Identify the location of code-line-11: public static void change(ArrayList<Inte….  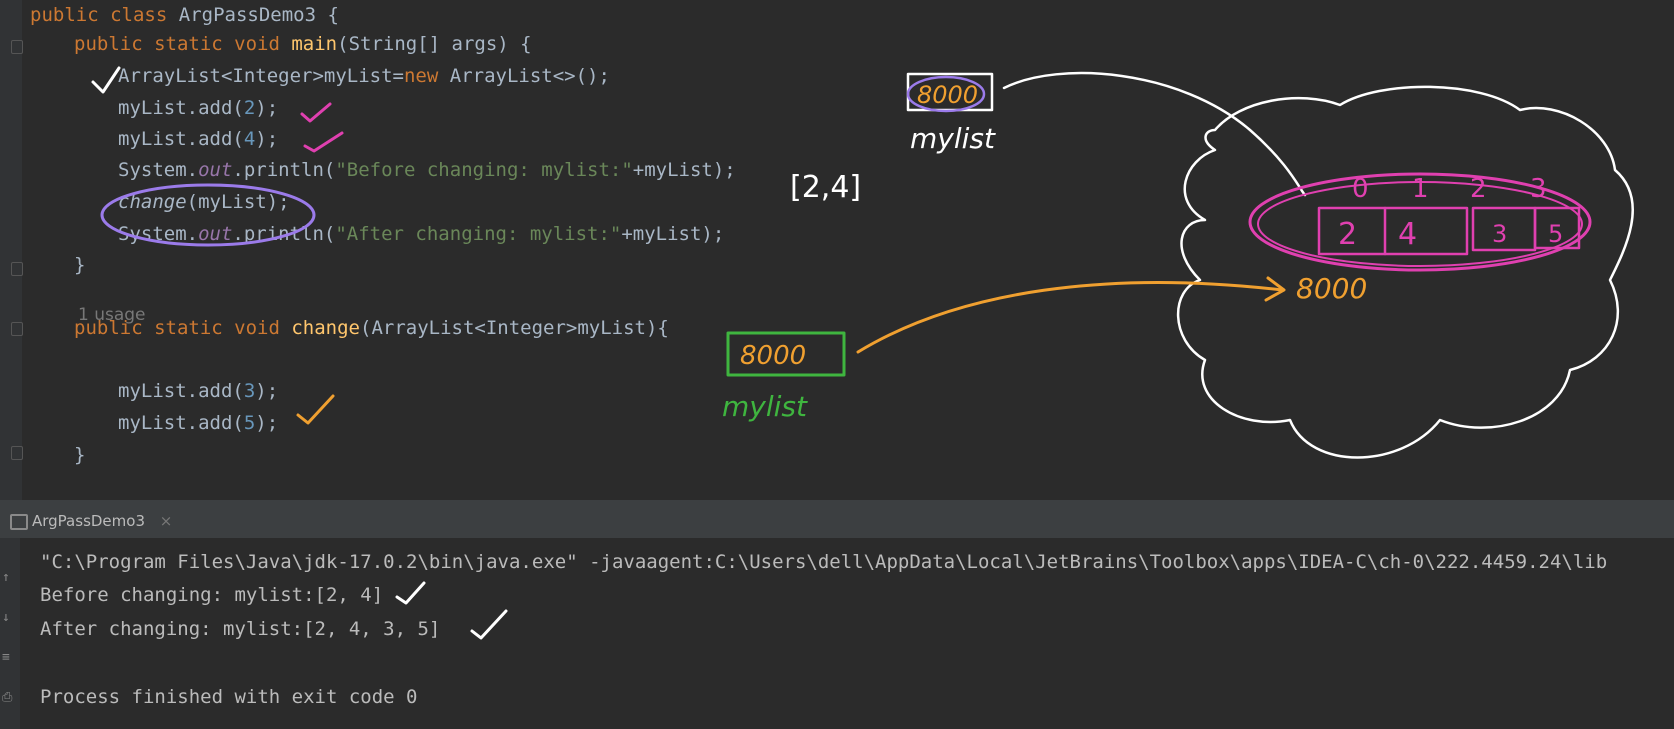
(371, 328).